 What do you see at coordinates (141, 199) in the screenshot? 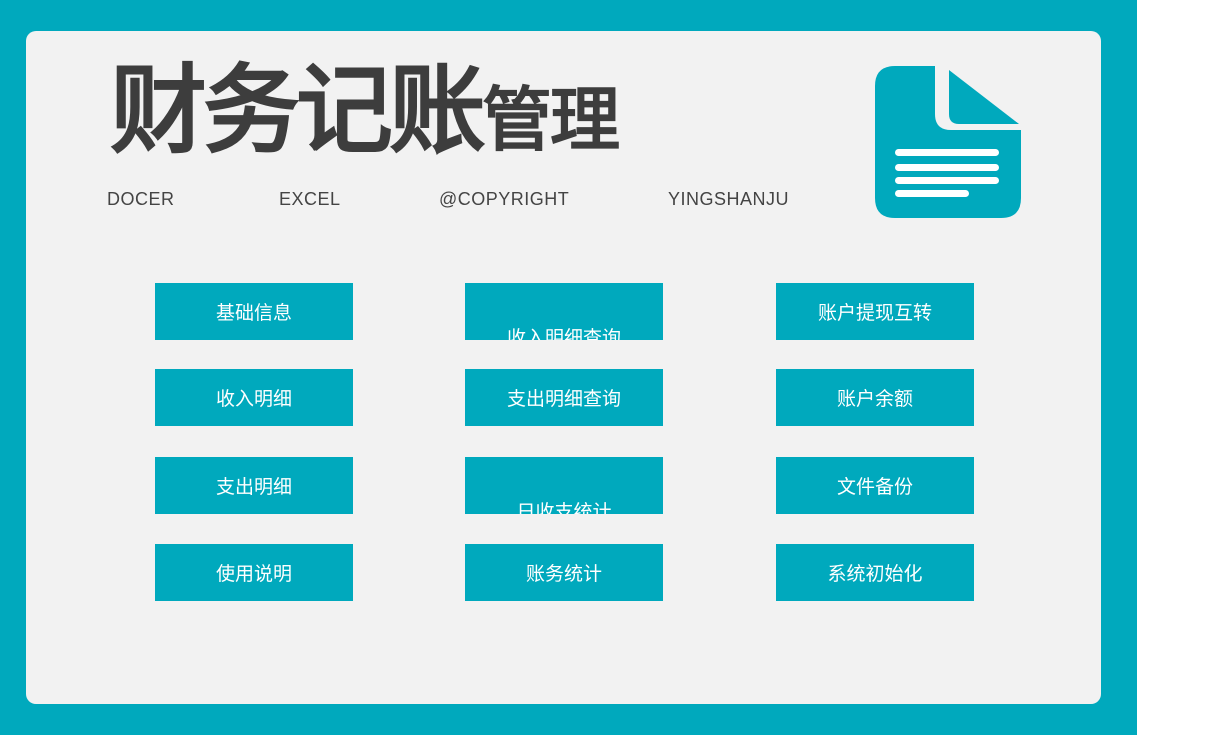
I see `subtitle-docer: DOCER` at bounding box center [141, 199].